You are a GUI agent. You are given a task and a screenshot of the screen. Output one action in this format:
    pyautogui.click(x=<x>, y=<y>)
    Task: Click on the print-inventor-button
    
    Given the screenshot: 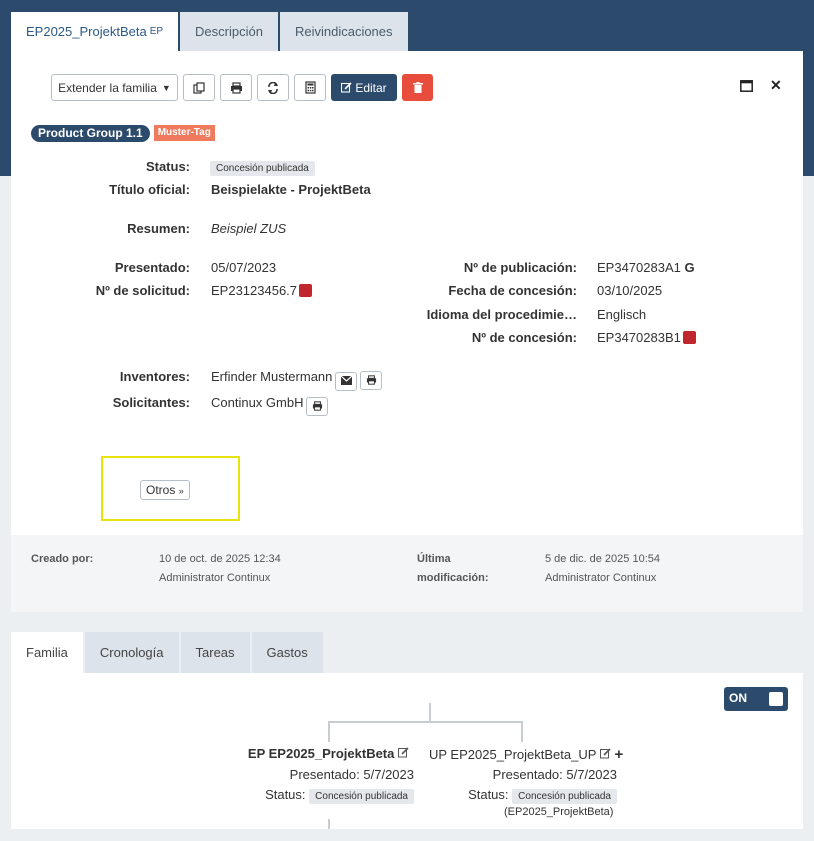 What is the action you would take?
    pyautogui.click(x=371, y=380)
    